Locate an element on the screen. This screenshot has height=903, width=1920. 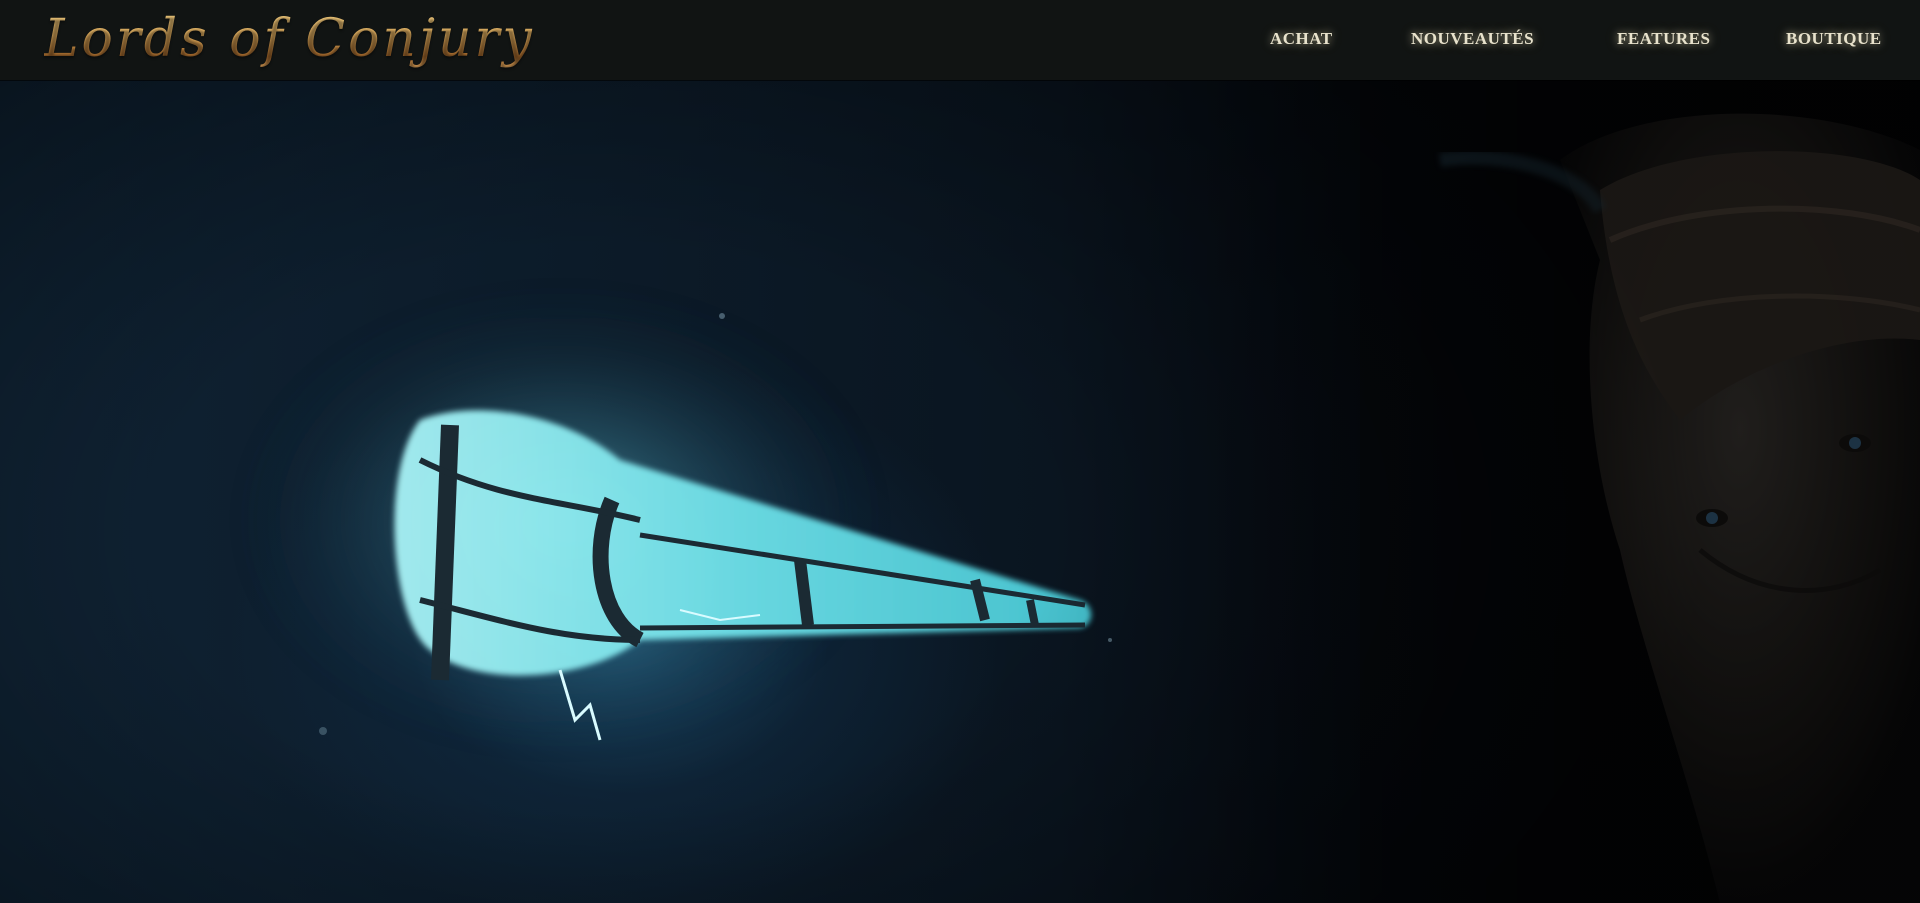
nav-link-nouveautes: NOUVEAUTÉS is located at coordinates (1472, 39).